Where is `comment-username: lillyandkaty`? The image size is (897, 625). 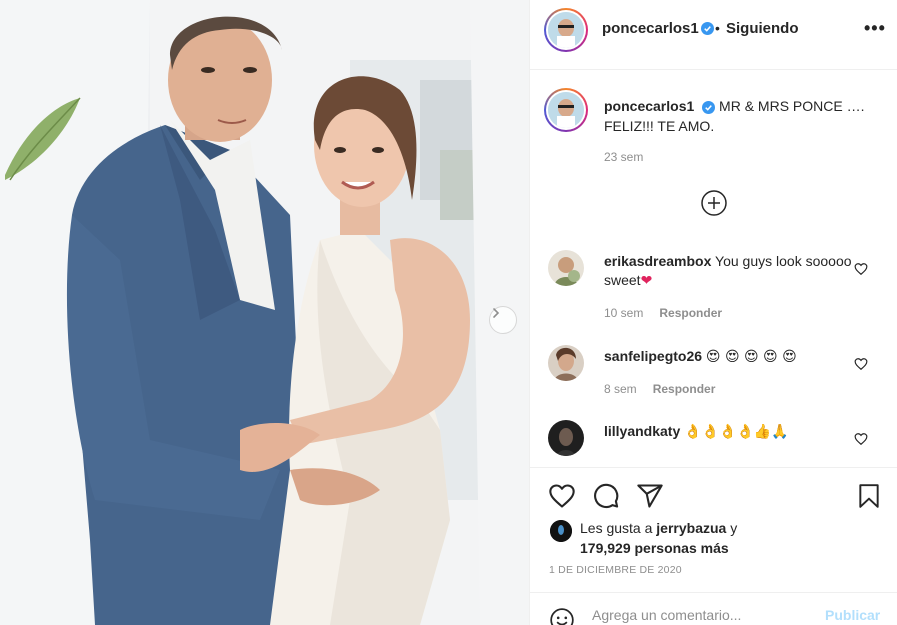 comment-username: lillyandkaty is located at coordinates (642, 431).